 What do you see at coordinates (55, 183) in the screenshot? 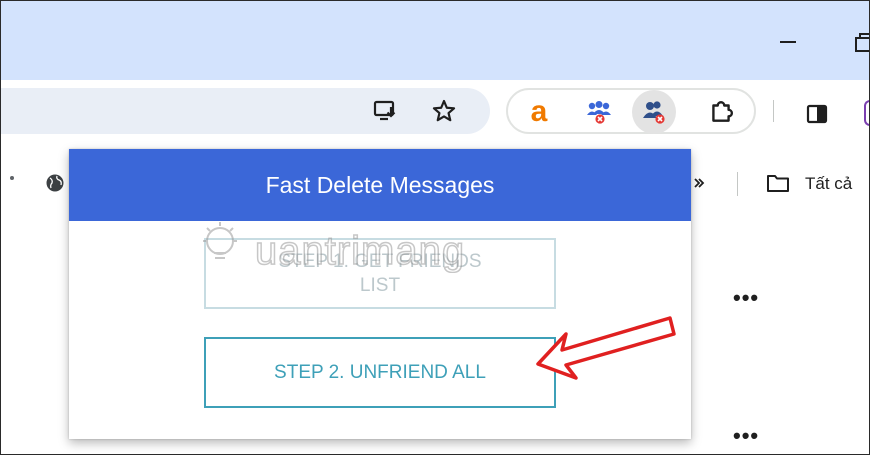
I see `globe-icon` at bounding box center [55, 183].